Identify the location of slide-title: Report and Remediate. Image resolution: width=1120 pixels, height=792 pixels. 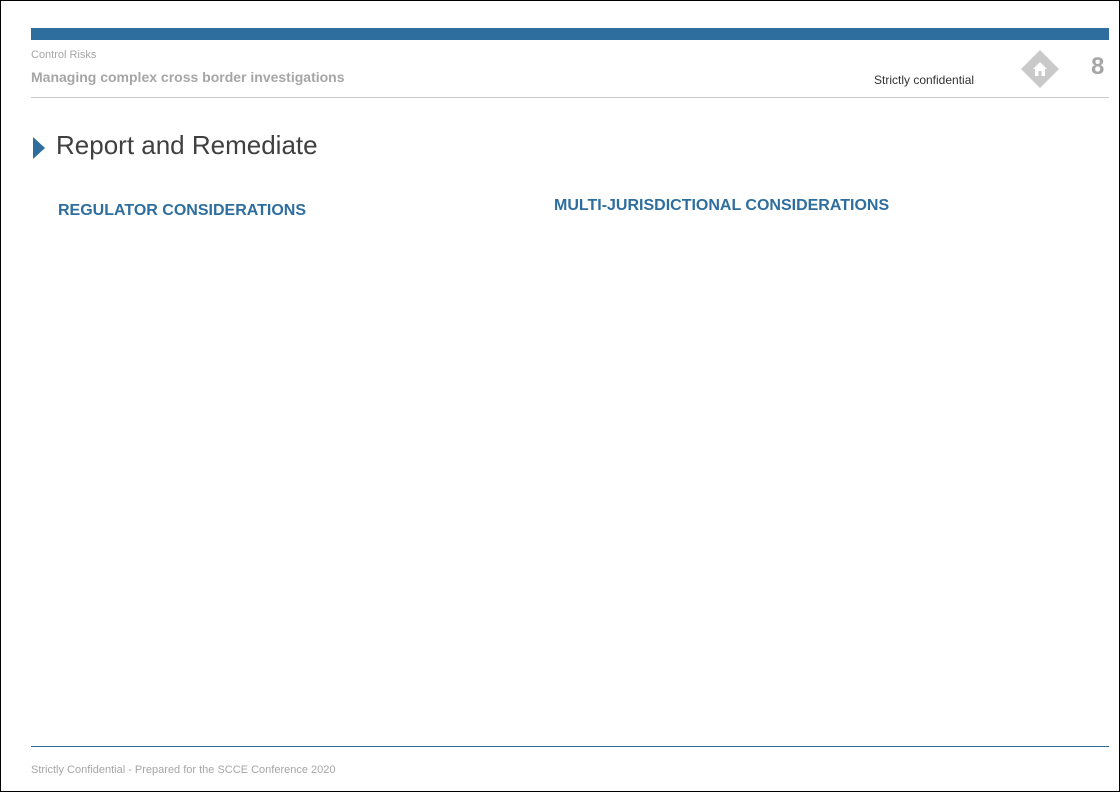
(187, 145).